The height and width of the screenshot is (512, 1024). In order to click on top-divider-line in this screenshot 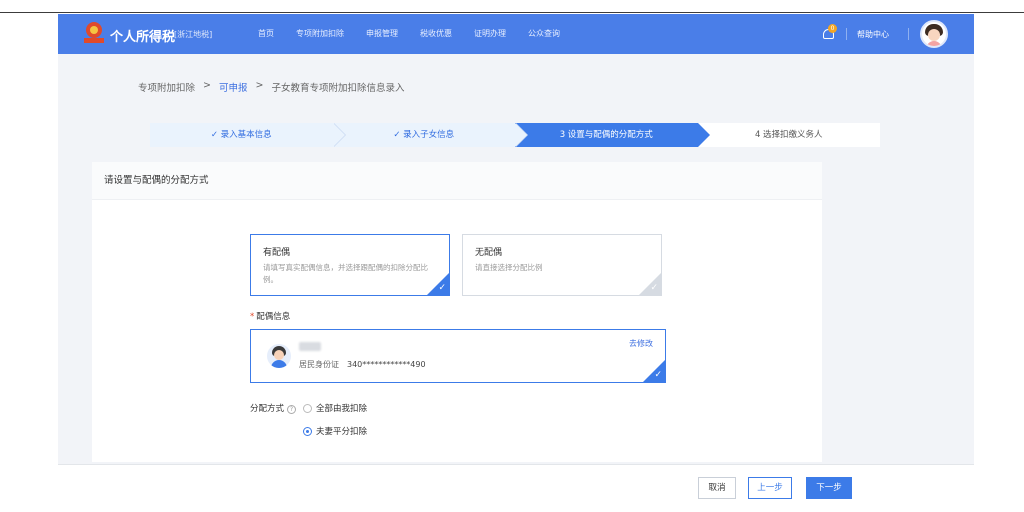, I will do `click(512, 12)`.